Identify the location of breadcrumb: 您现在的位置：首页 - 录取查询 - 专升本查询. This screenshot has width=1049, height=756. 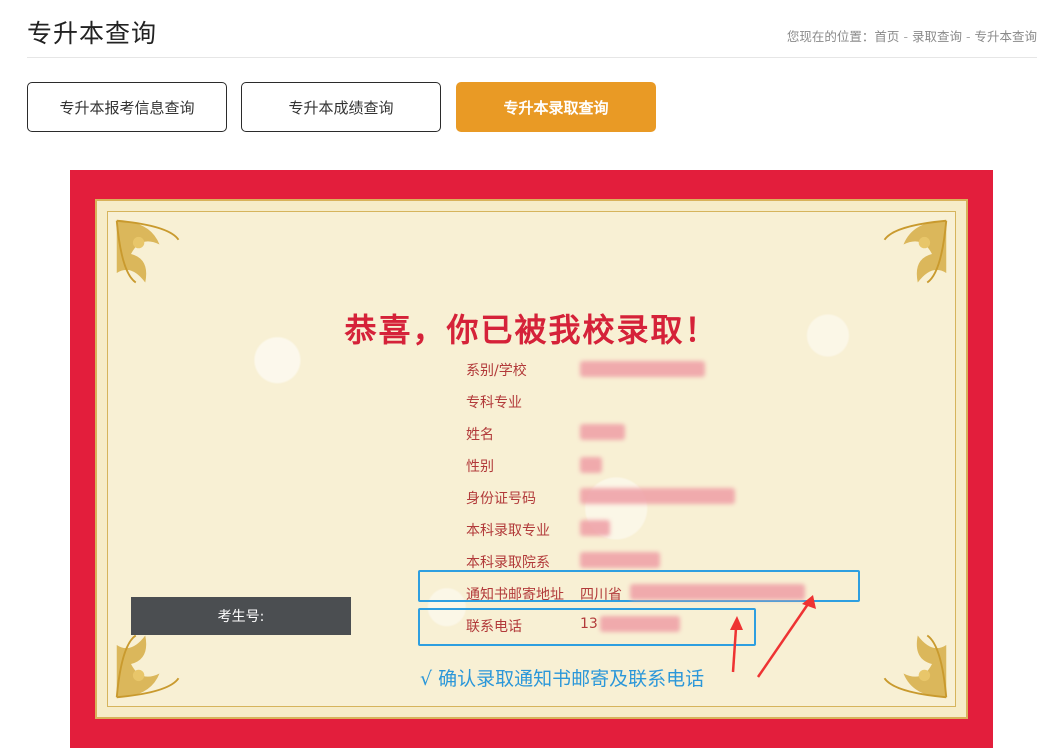
(912, 35).